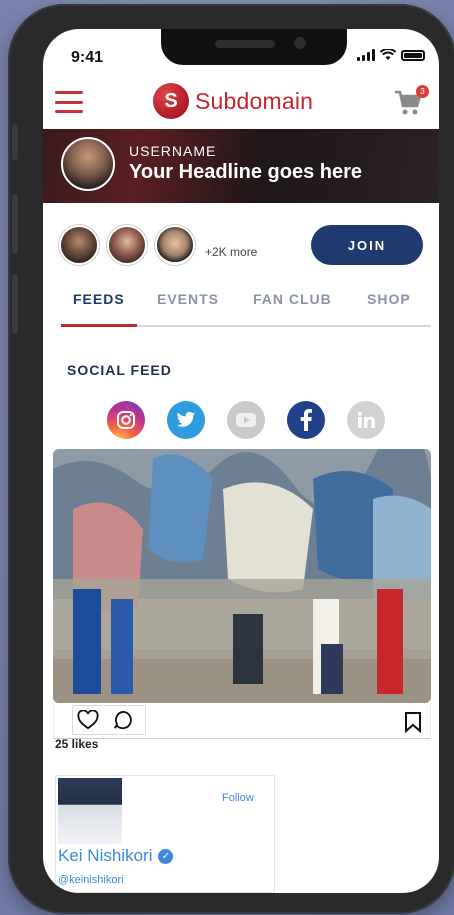 This screenshot has width=454, height=915. I want to click on comment-icon, so click(123, 720).